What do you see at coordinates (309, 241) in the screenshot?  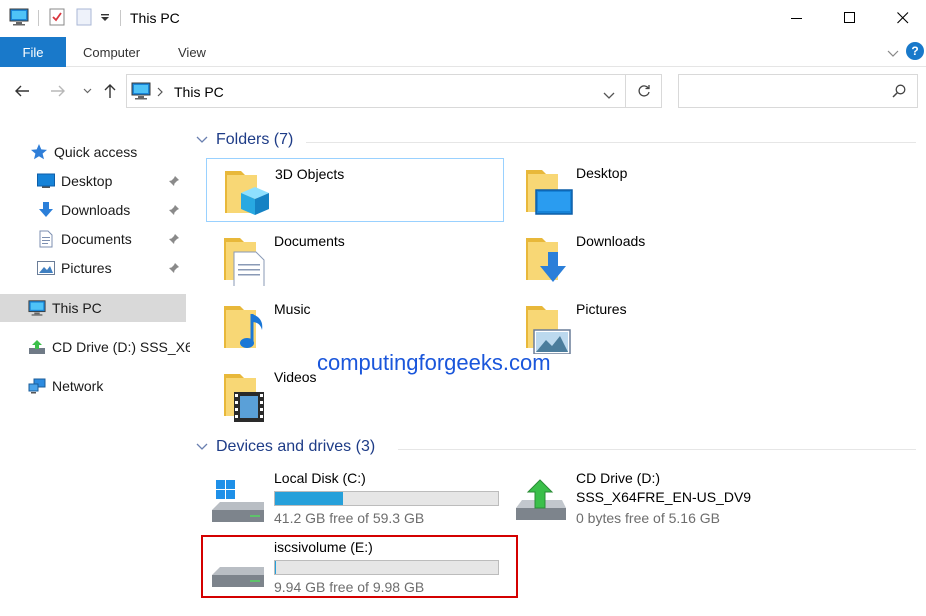 I see `folder-label: Documents` at bounding box center [309, 241].